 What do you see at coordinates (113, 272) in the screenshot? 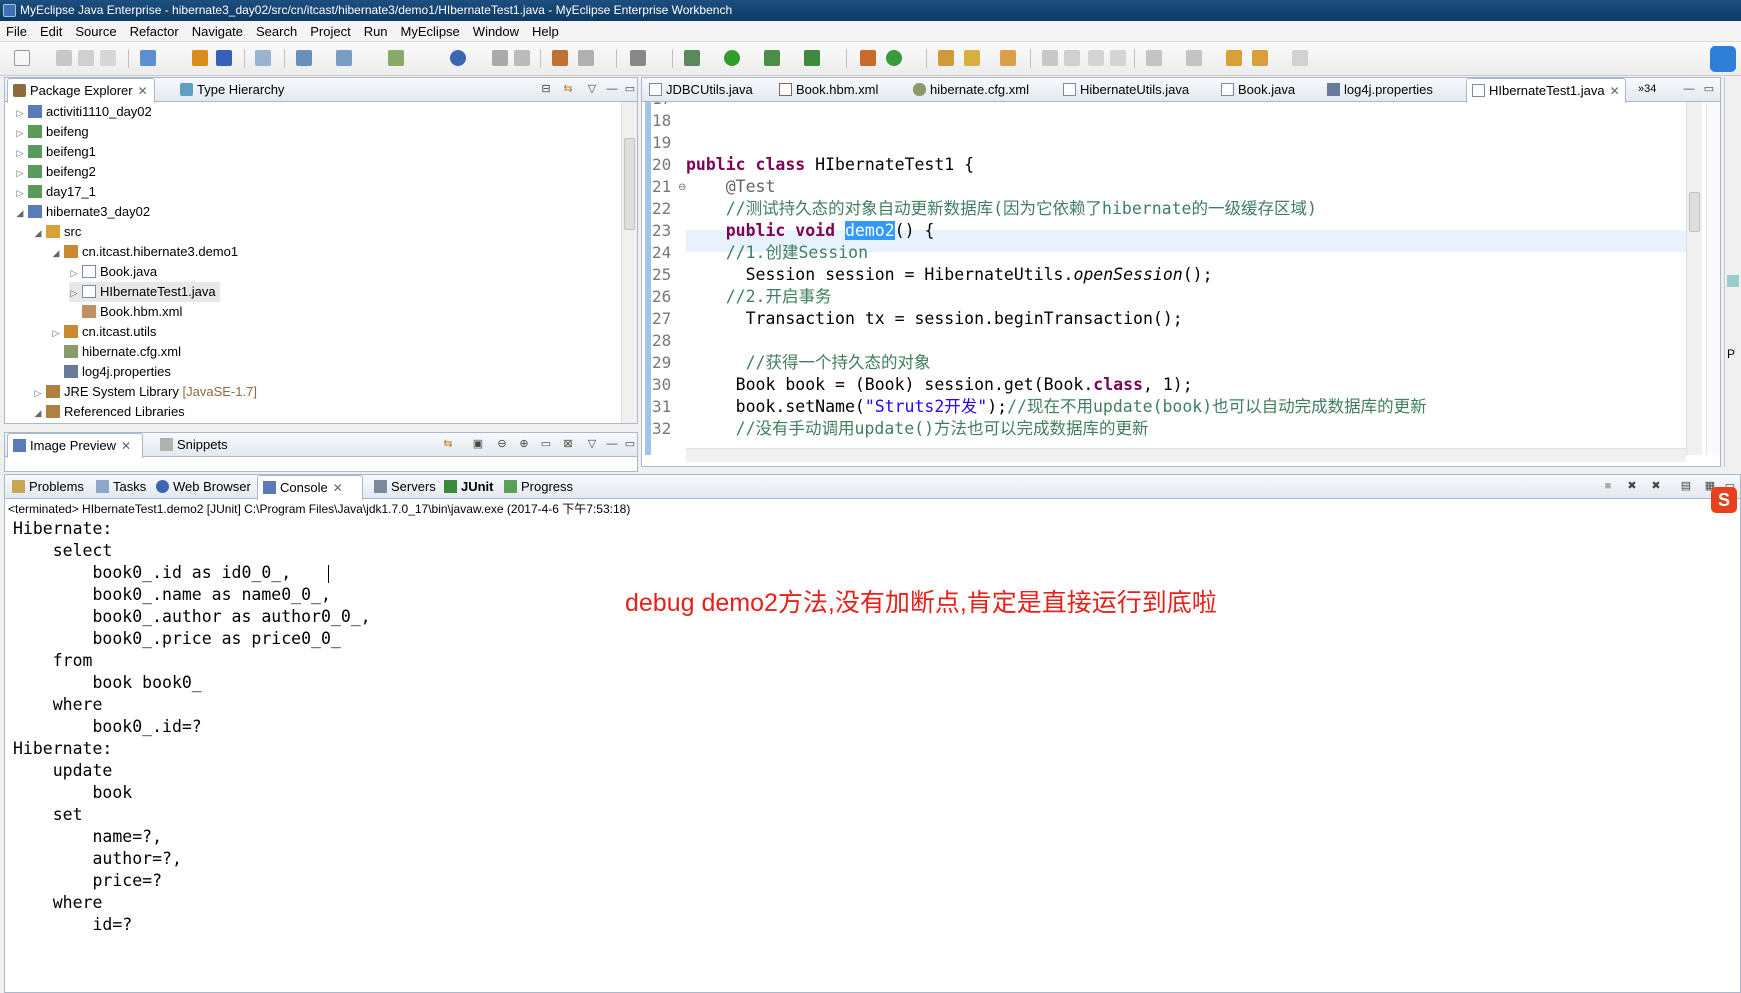
I see `tree-item-file: ▷ Book.java` at bounding box center [113, 272].